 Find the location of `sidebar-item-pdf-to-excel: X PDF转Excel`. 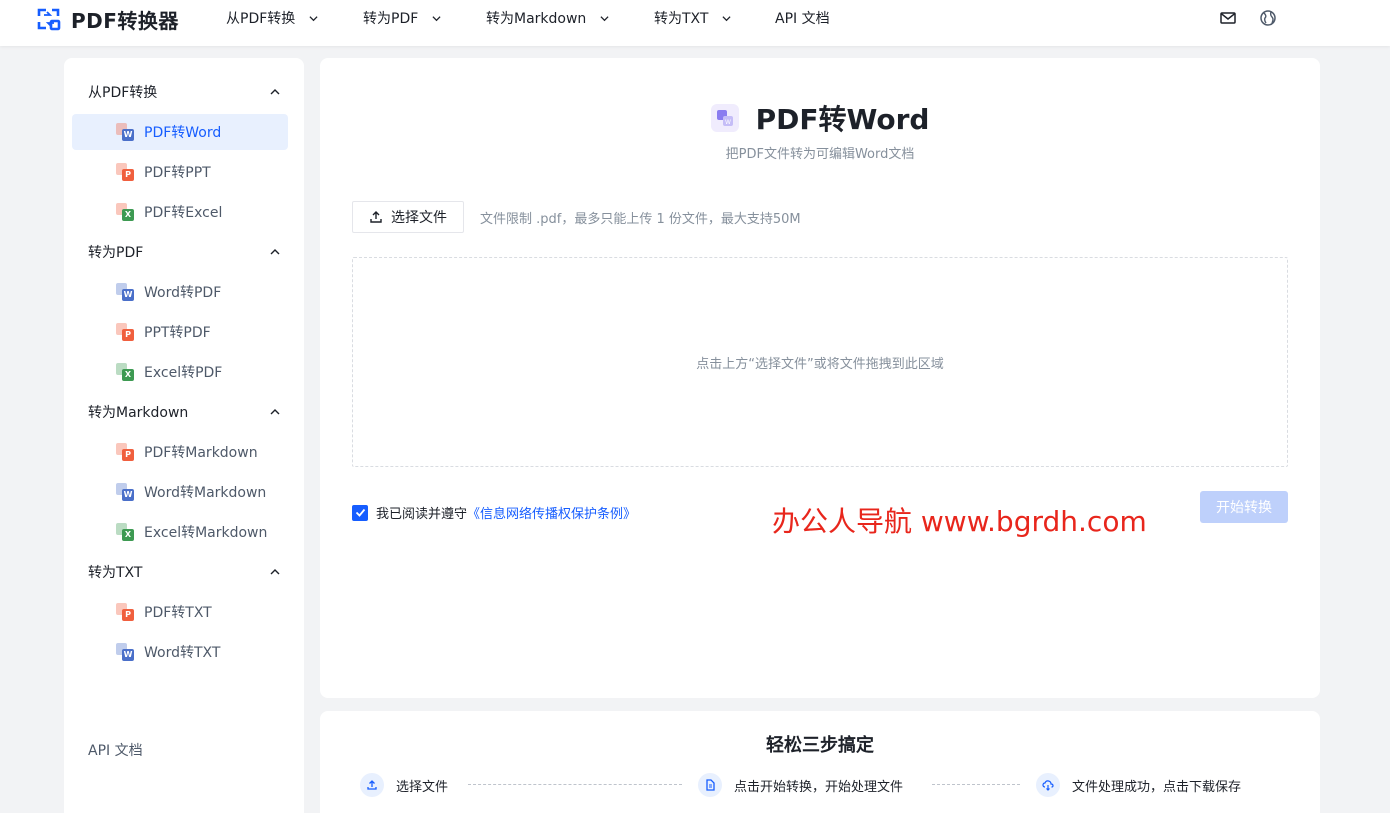

sidebar-item-pdf-to-excel: X PDF转Excel is located at coordinates (180, 212).